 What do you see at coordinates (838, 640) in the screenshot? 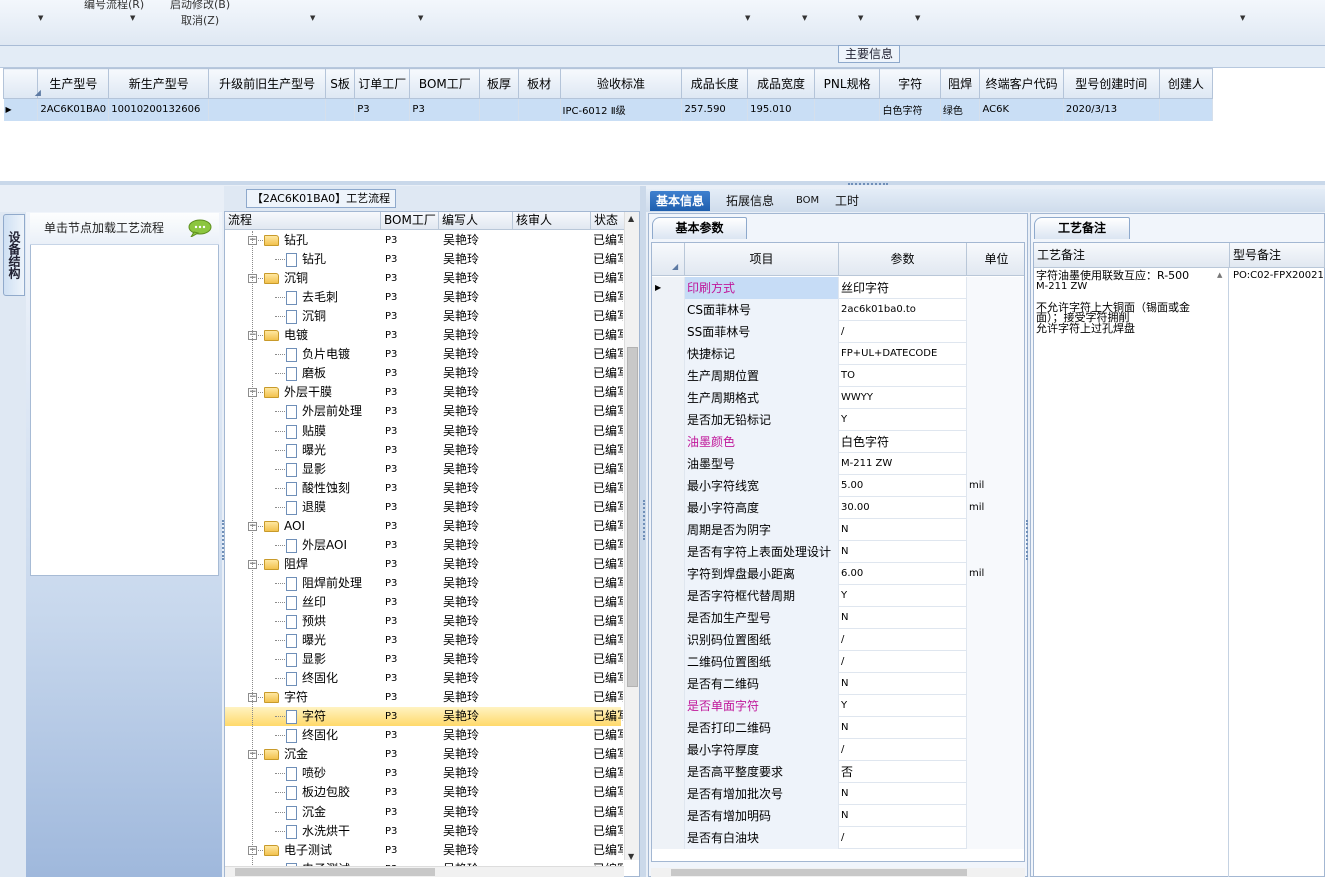
I see `param-row: 识别码位置图纸 /` at bounding box center [838, 640].